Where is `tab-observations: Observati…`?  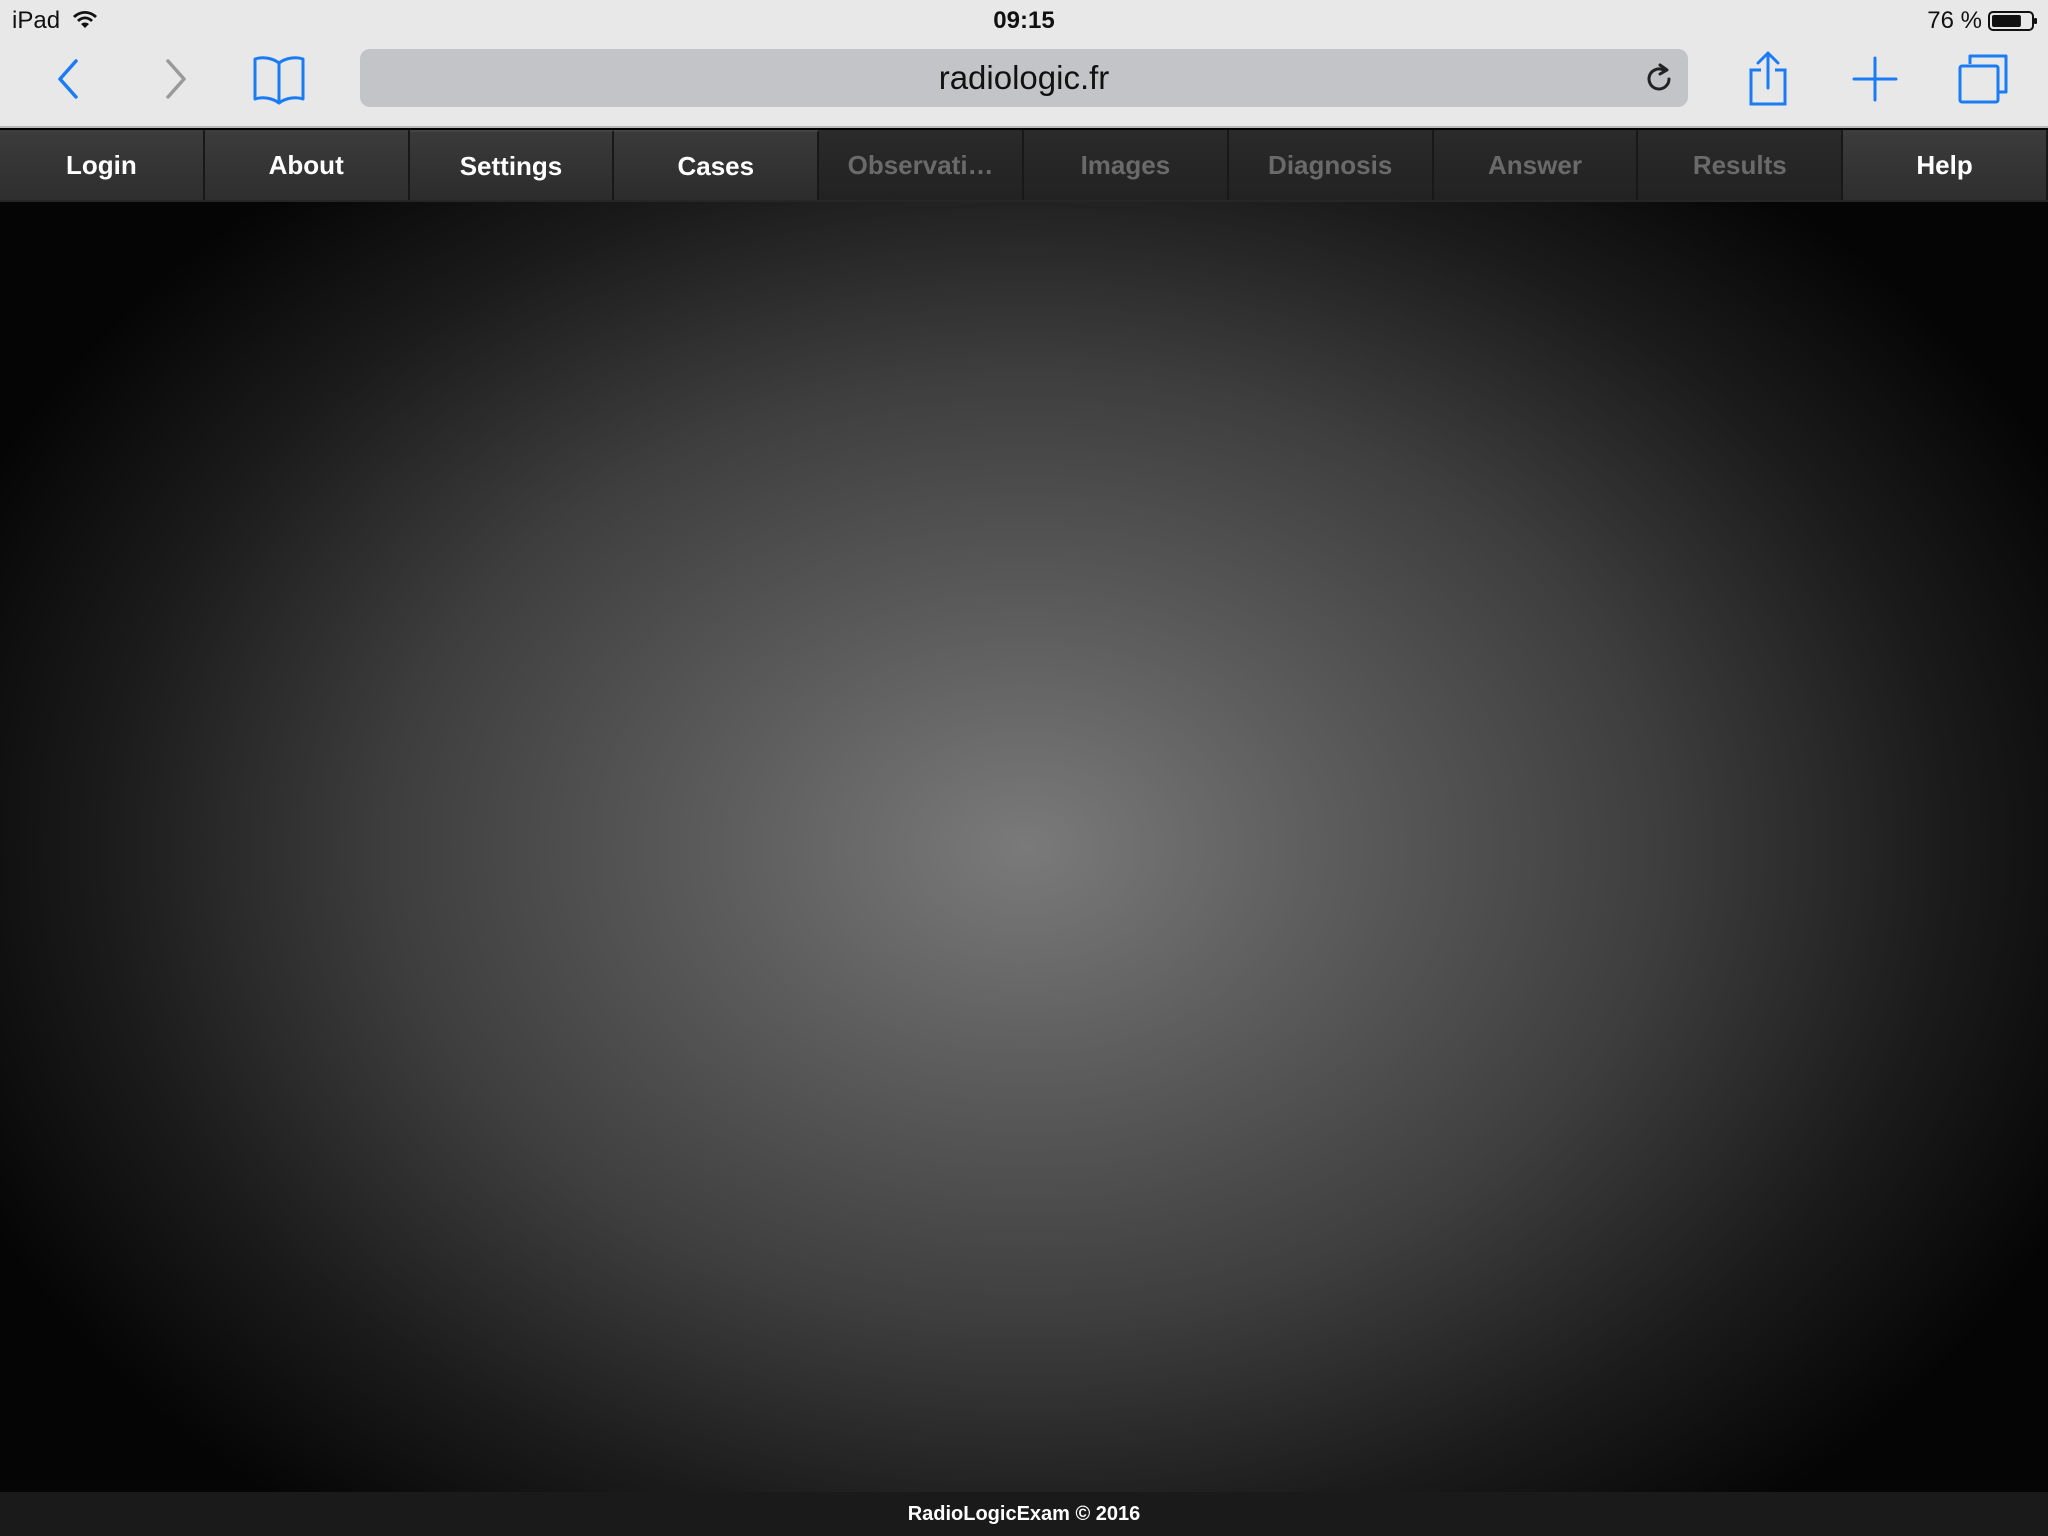
tab-observations: Observati… is located at coordinates (921, 165).